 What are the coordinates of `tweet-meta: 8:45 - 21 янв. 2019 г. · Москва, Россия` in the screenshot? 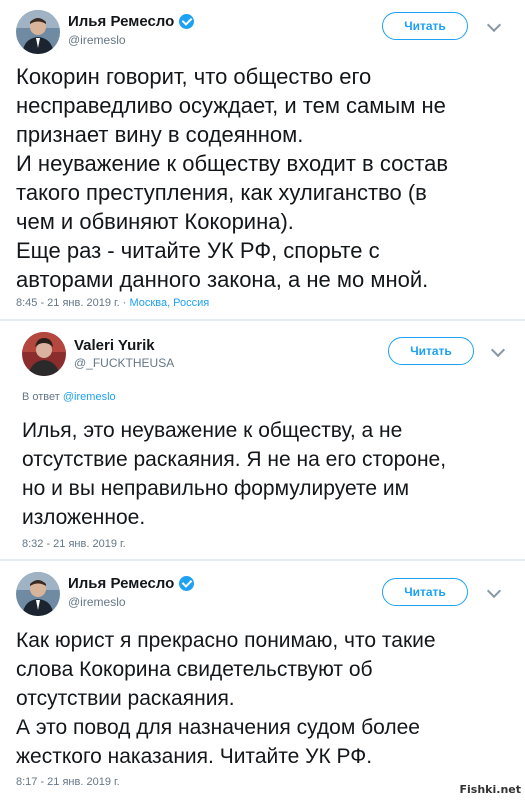 It's located at (113, 303).